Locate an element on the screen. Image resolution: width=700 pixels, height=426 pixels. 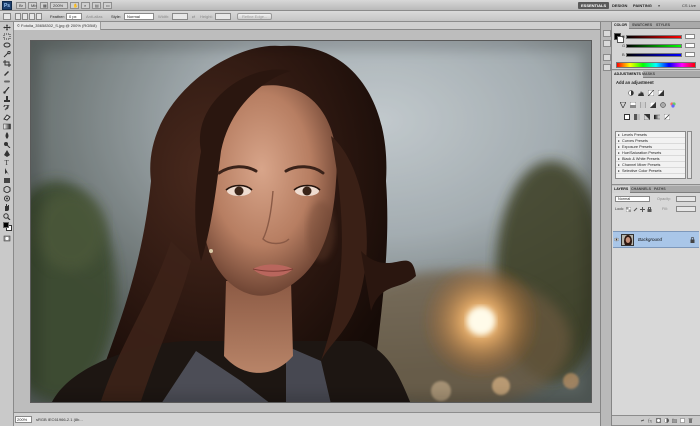
foreground-color-swatch is located at coordinates (6, 225).